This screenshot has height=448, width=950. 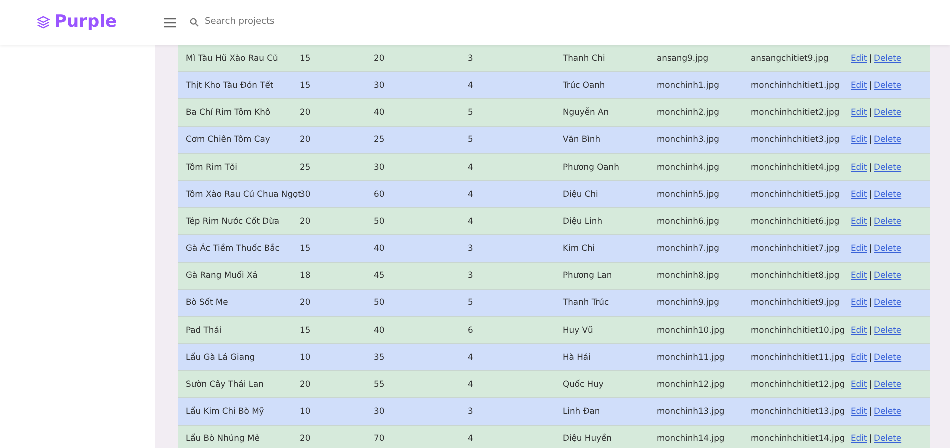 What do you see at coordinates (380, 303) in the screenshot?
I see `table-cell-text: 50` at bounding box center [380, 303].